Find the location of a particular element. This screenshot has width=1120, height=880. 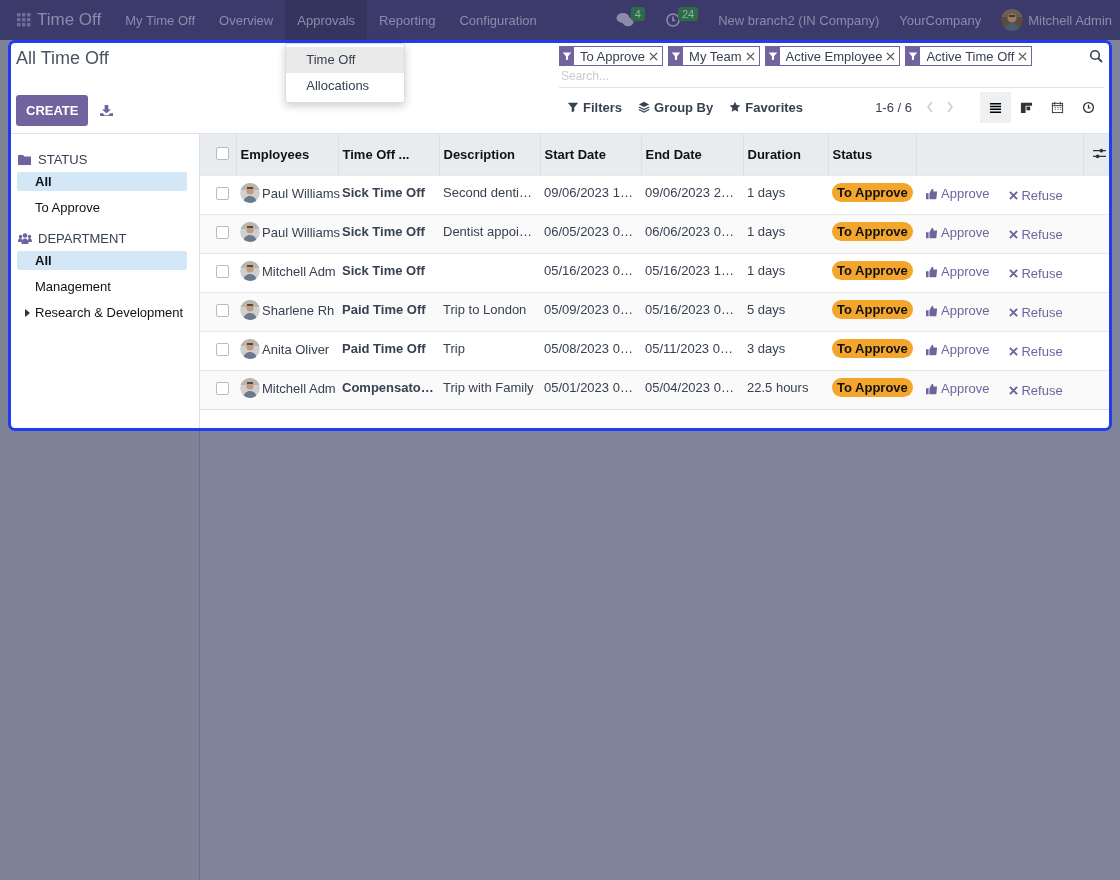

column-header: End Date is located at coordinates (692, 155).